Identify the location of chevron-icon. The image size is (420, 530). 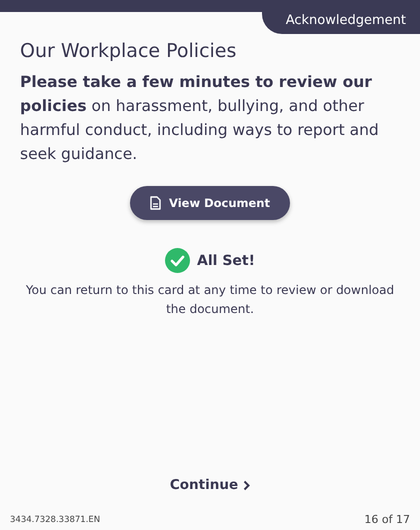
(246, 485).